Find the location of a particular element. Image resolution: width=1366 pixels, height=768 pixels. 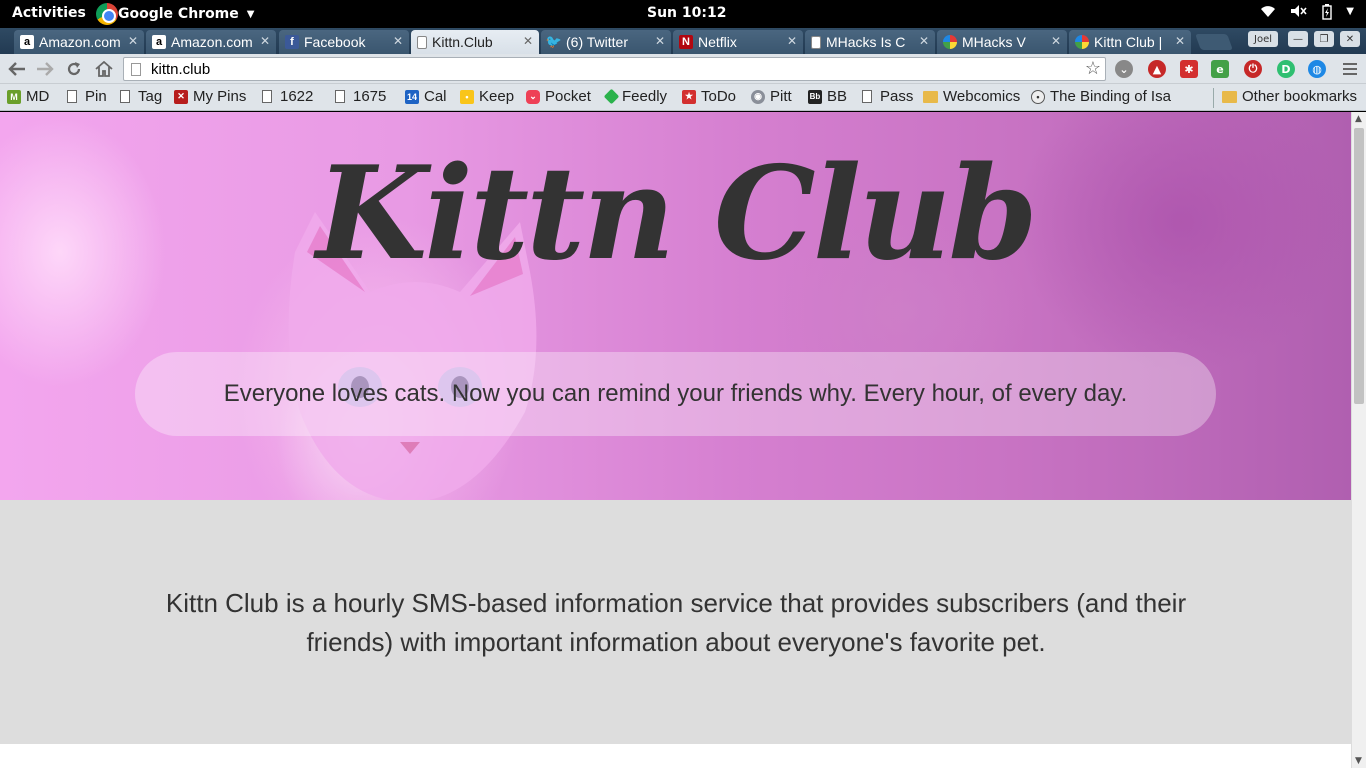

gmail-icon: M is located at coordinates (14, 96).